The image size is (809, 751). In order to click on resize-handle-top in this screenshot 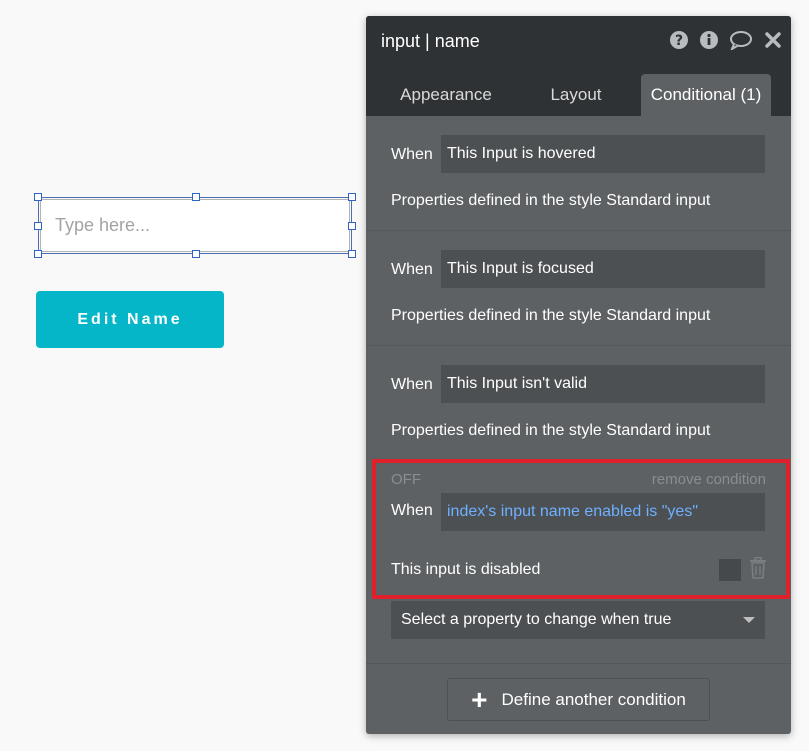, I will do `click(196, 197)`.